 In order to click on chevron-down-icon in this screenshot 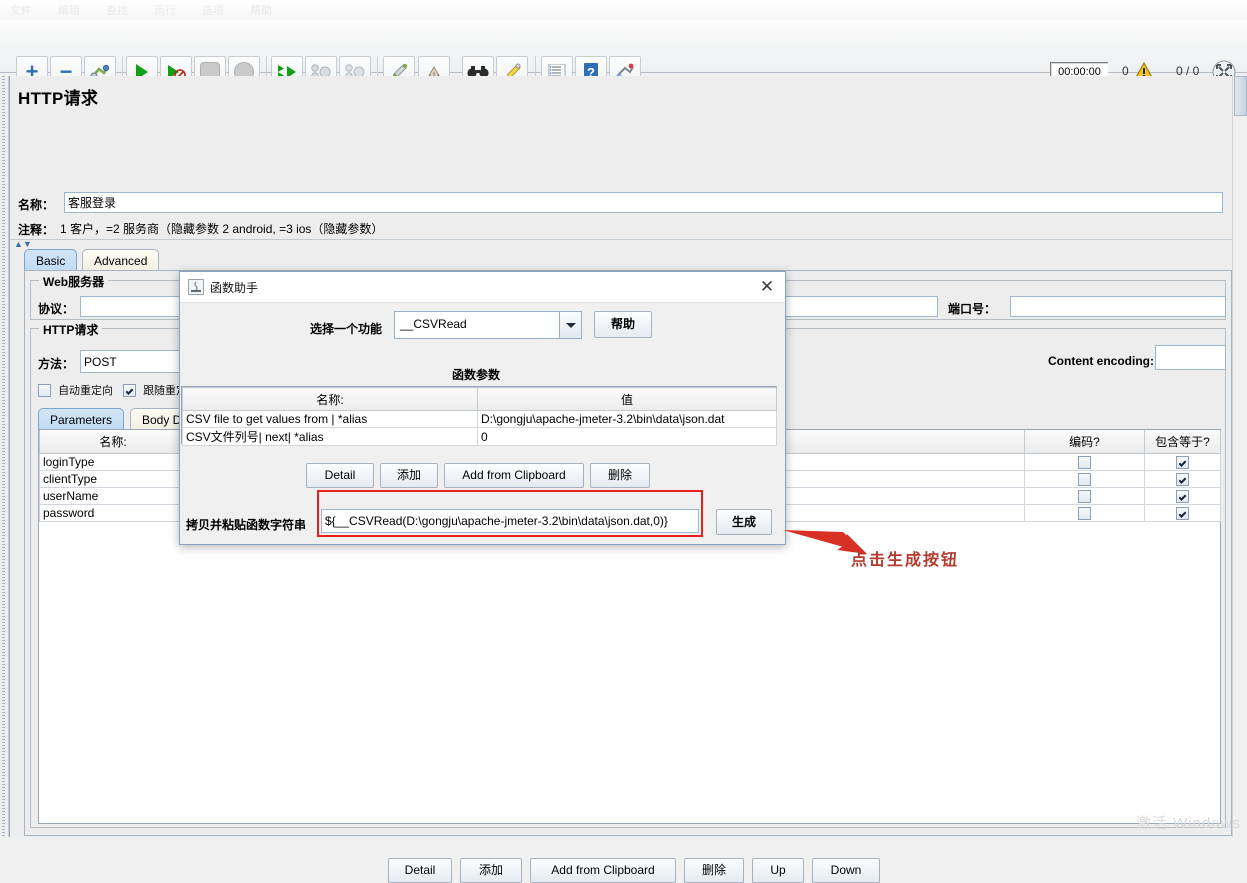, I will do `click(570, 325)`.